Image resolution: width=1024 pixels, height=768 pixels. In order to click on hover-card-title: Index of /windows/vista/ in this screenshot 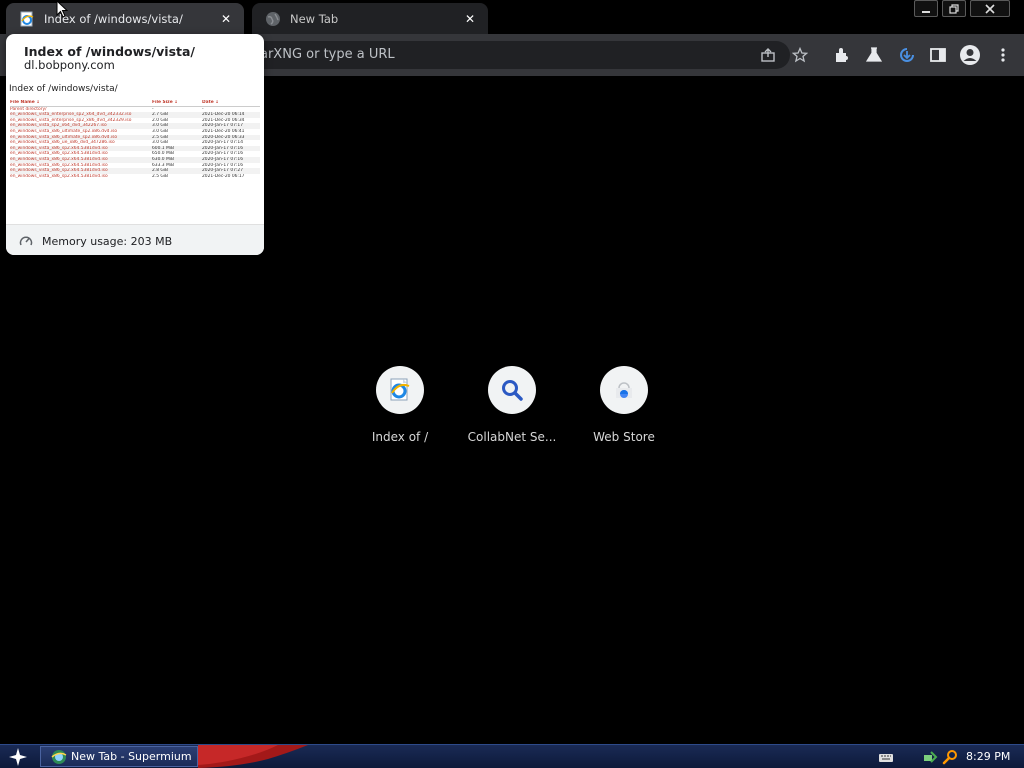, I will do `click(110, 51)`.